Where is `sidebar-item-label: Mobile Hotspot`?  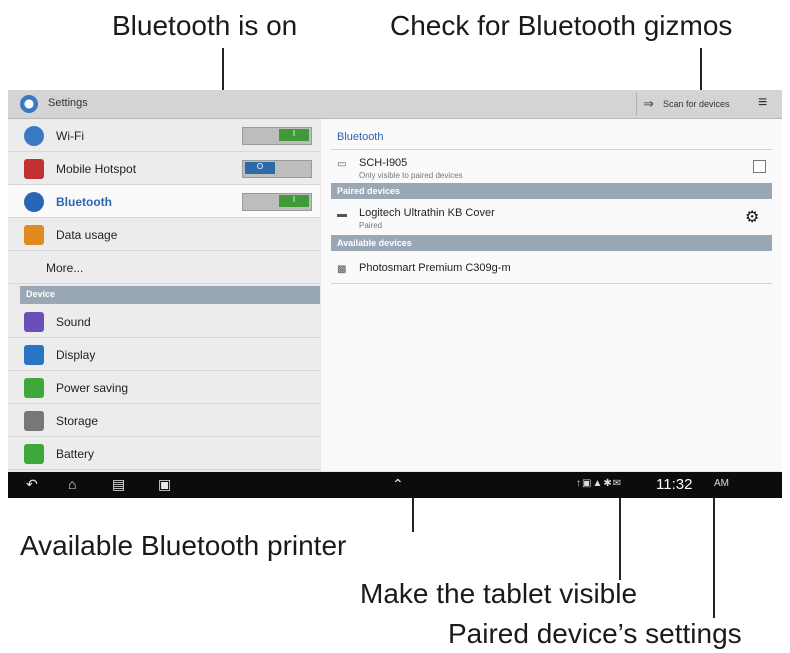 sidebar-item-label: Mobile Hotspot is located at coordinates (96, 169).